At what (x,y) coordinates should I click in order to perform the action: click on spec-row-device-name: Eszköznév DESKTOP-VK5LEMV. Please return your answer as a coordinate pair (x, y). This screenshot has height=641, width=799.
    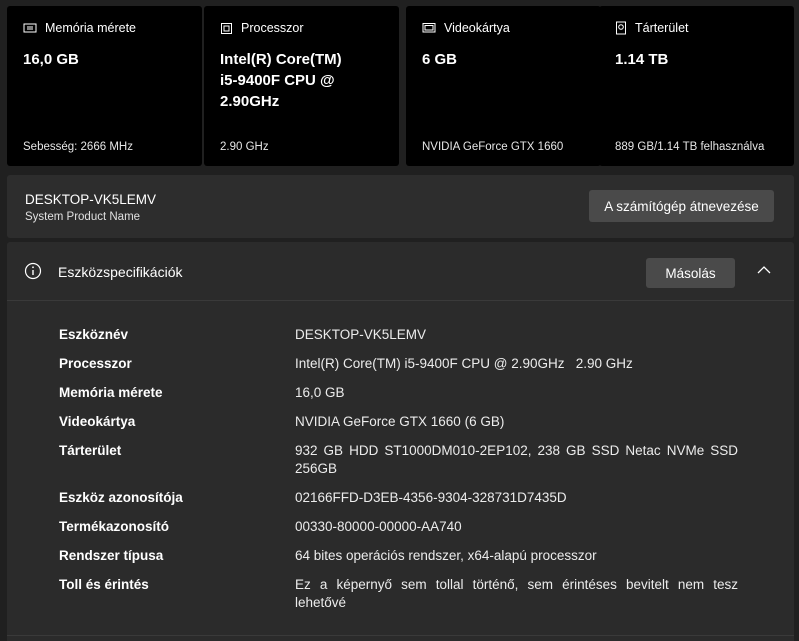
    Looking at the image, I should click on (399, 335).